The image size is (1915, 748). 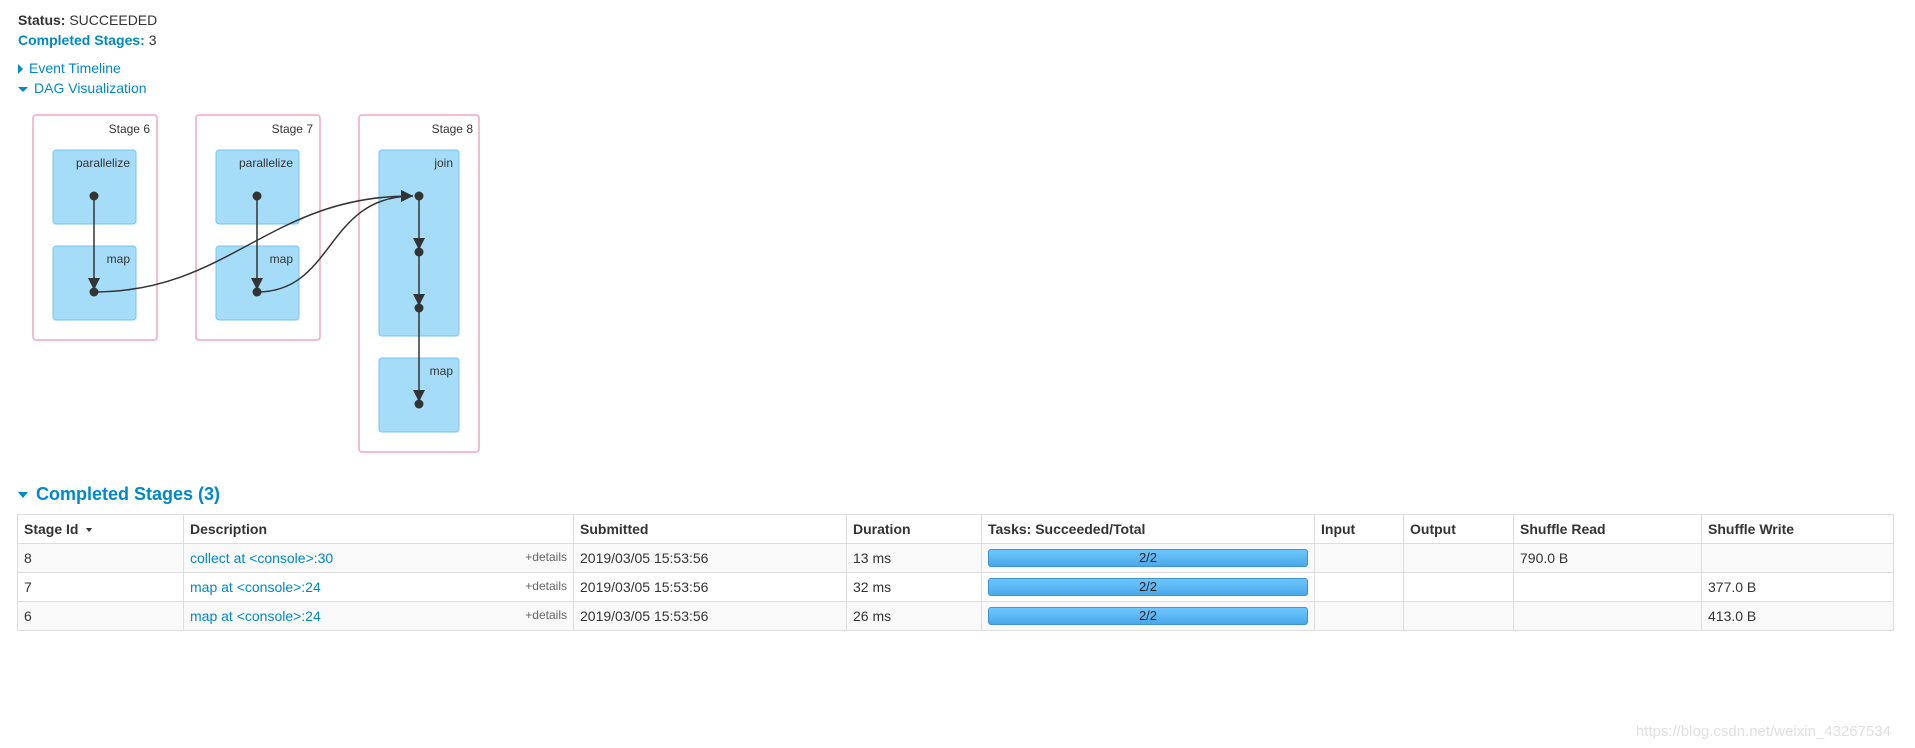 What do you see at coordinates (100, 558) in the screenshot?
I see `cell-stage-id: 8` at bounding box center [100, 558].